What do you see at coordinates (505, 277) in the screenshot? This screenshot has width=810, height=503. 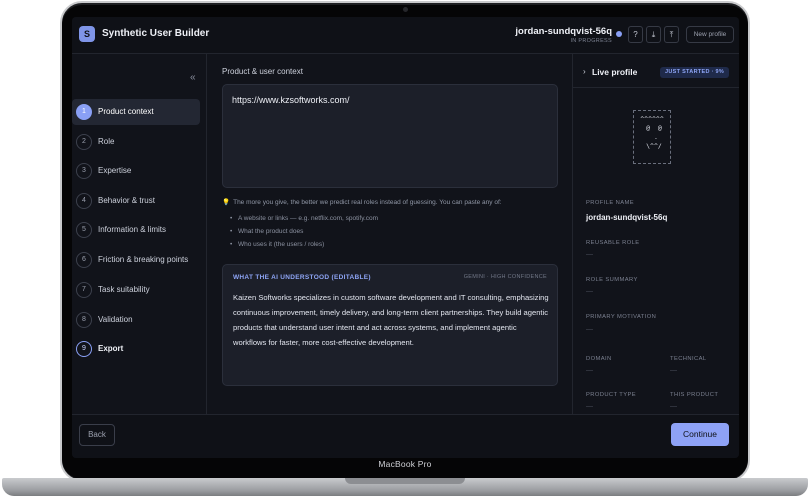 I see `ai-confidence: GEMINI · HIGH CONFIDENCE` at bounding box center [505, 277].